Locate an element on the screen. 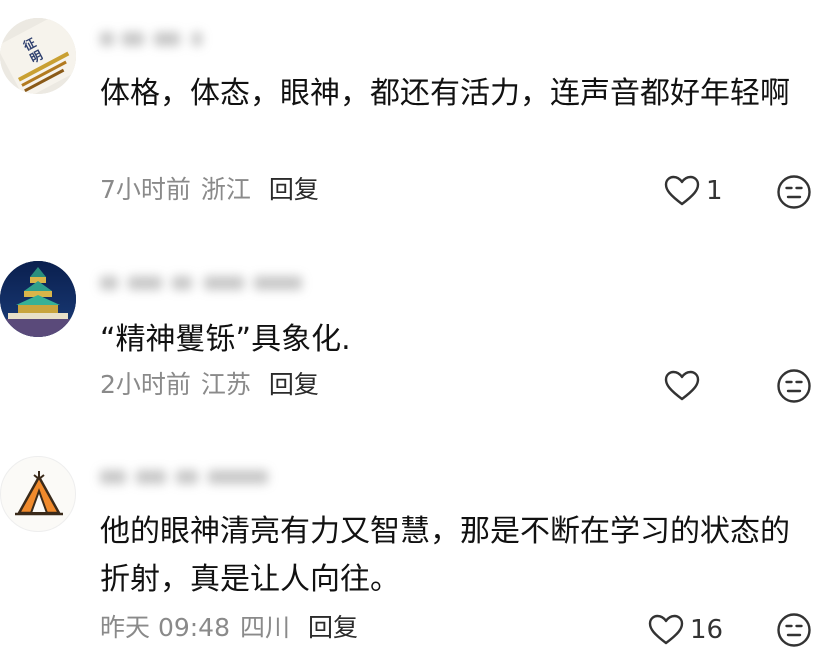  temple-of-heaven-avatar-icon is located at coordinates (38, 299).